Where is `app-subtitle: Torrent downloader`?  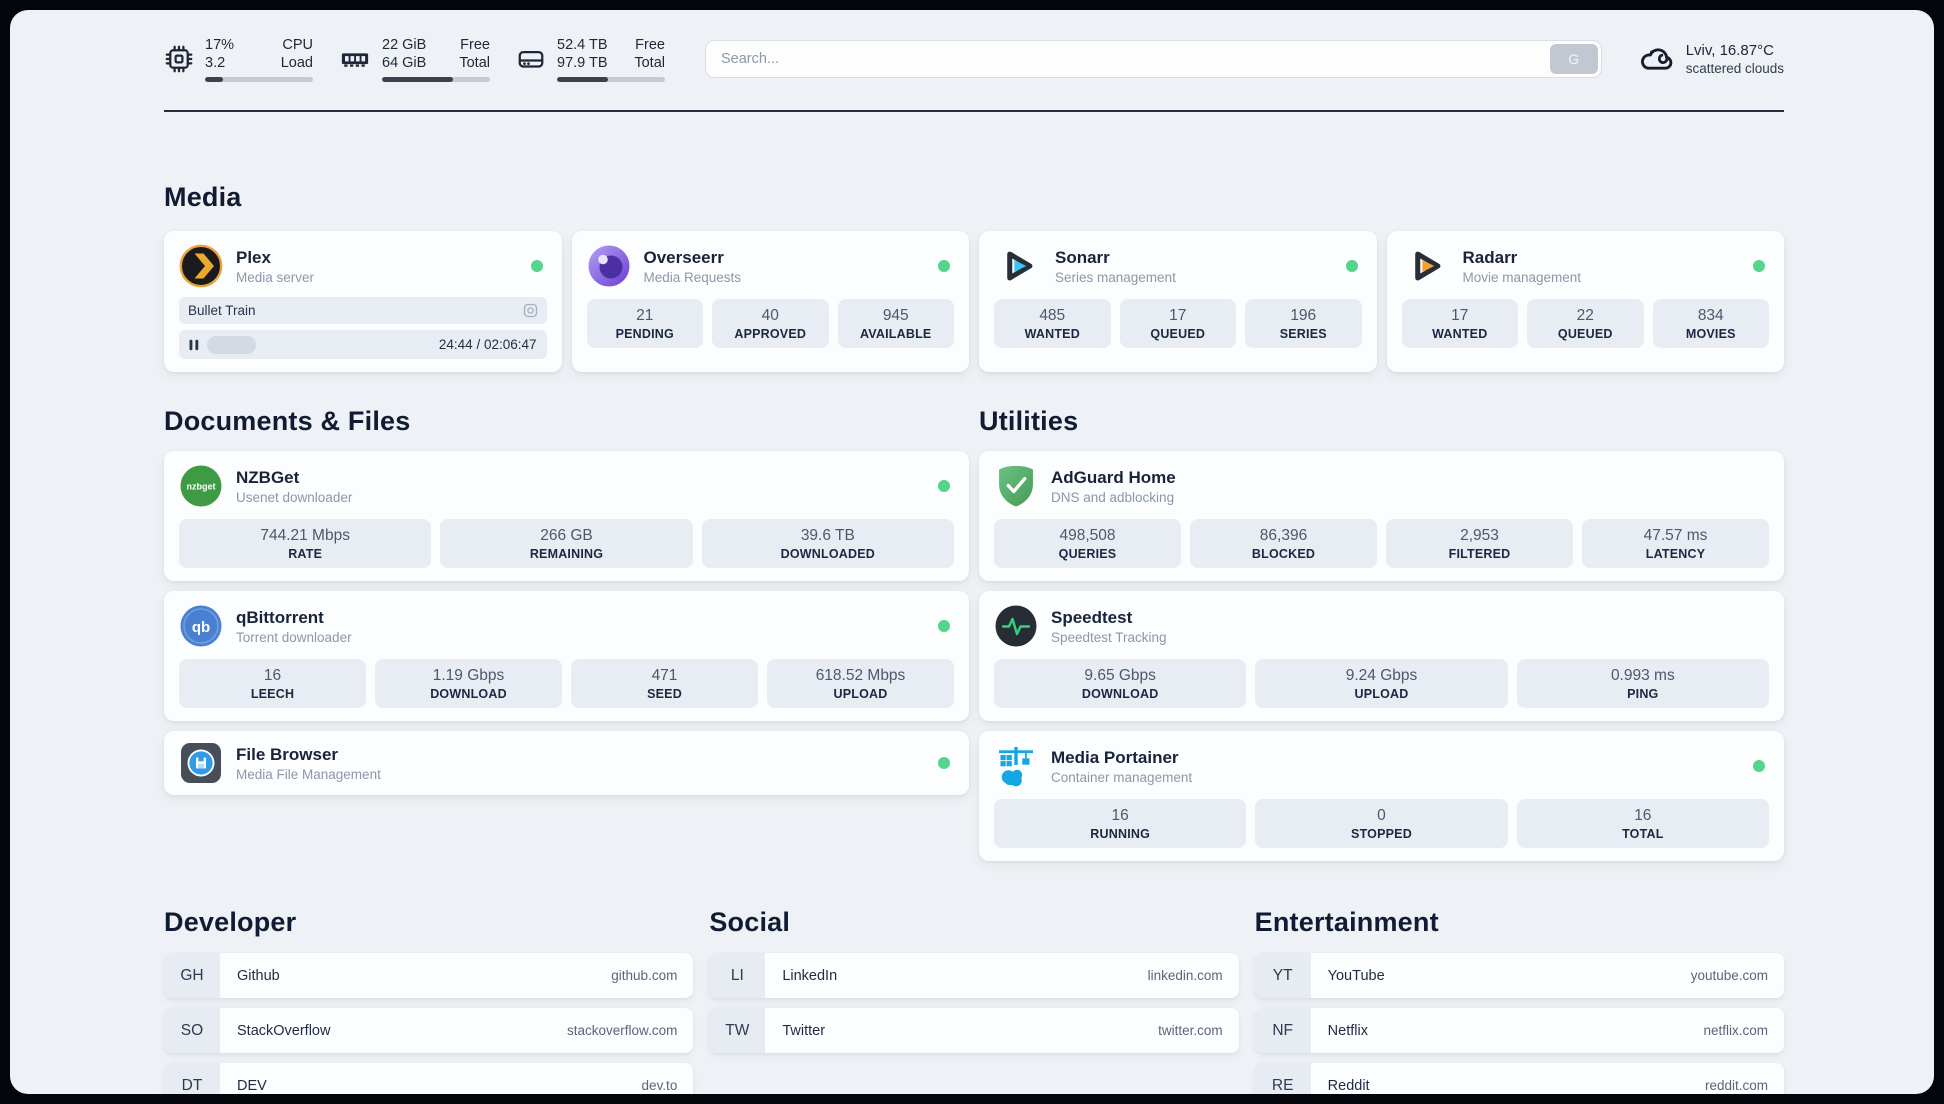
app-subtitle: Torrent downloader is located at coordinates (294, 637).